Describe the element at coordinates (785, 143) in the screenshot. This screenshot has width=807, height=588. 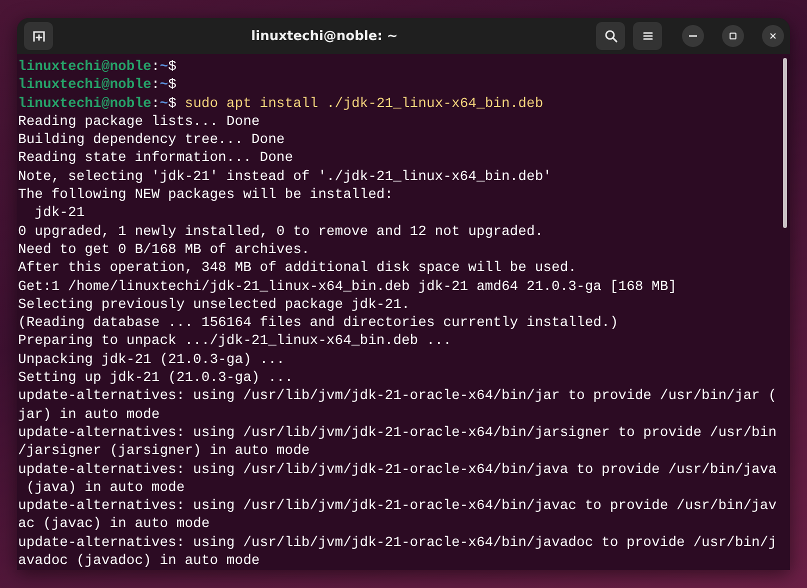
I see `scrollbar-thumb` at that location.